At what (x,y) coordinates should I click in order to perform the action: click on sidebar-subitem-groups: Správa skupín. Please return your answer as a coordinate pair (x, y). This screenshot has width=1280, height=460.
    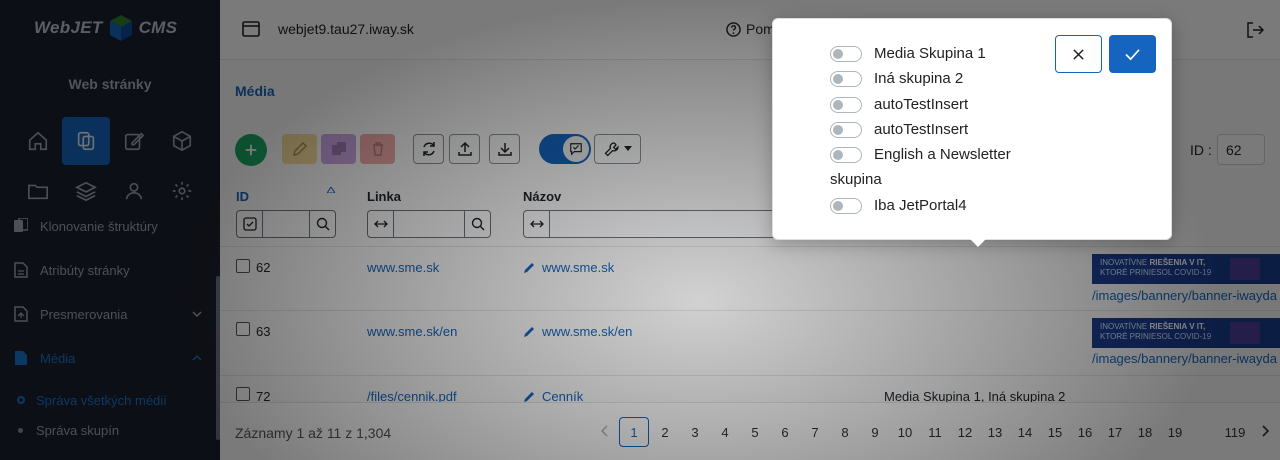
    Looking at the image, I should click on (68, 430).